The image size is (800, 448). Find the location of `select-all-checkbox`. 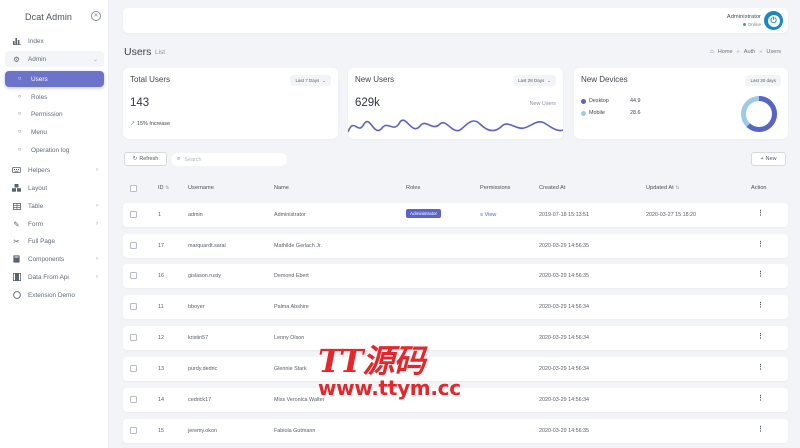

select-all-checkbox is located at coordinates (133, 188).